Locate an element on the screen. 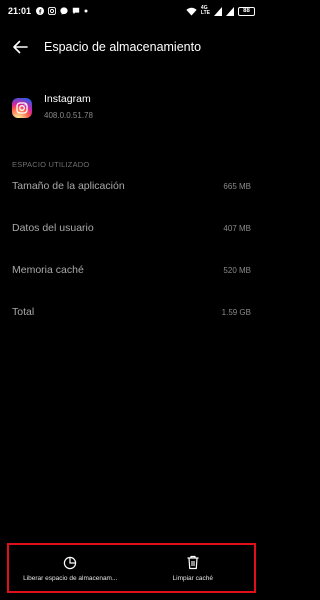 The width and height of the screenshot is (320, 600). dot-icon is located at coordinates (86, 11).